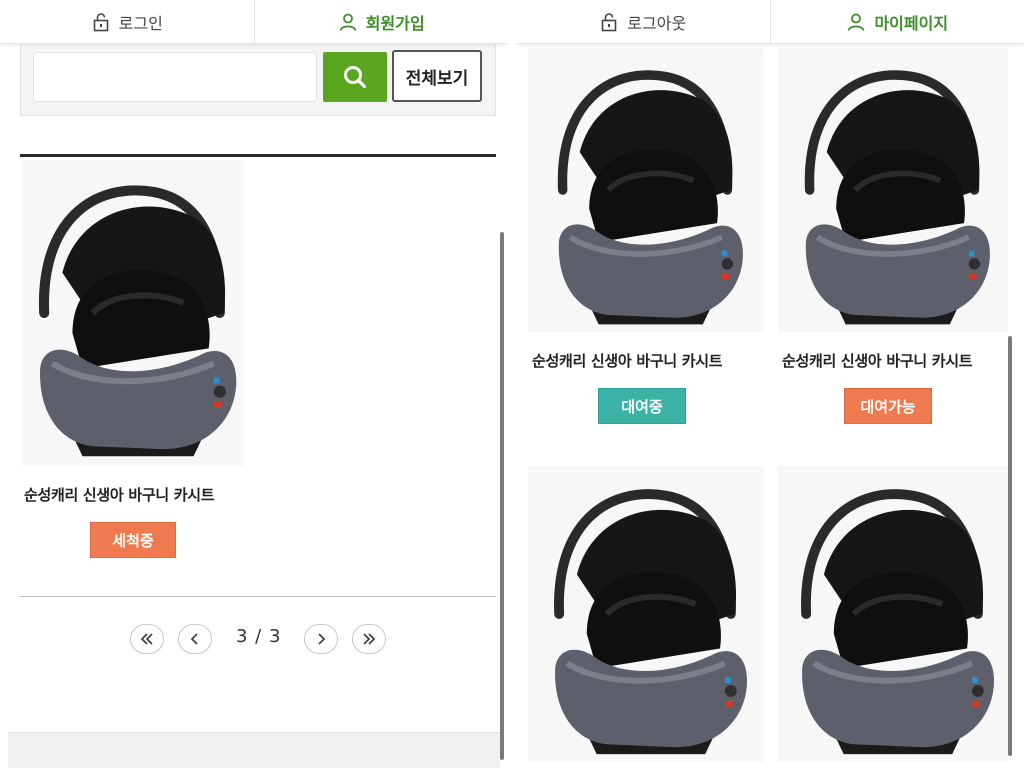  What do you see at coordinates (395, 23) in the screenshot?
I see `signup-label: 회원가입` at bounding box center [395, 23].